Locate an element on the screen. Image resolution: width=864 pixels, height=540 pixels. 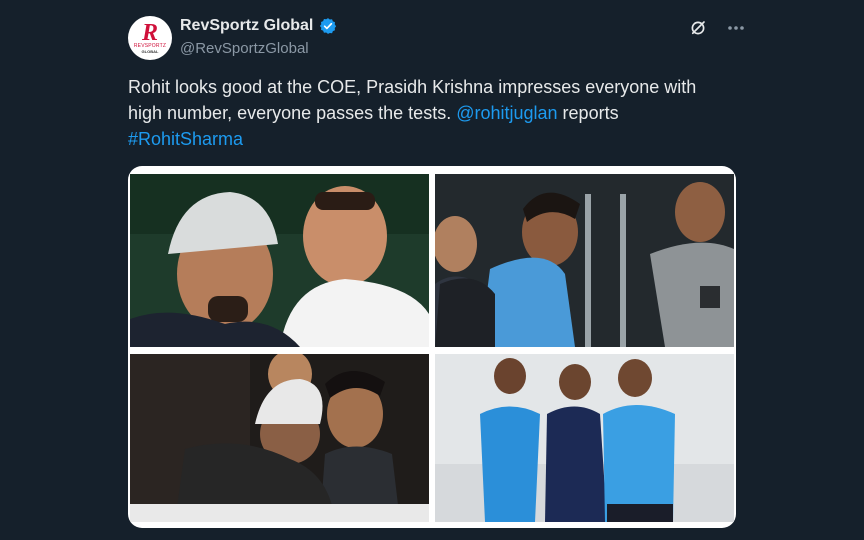
name-row: RevSportz Global is located at coordinates (258, 26).